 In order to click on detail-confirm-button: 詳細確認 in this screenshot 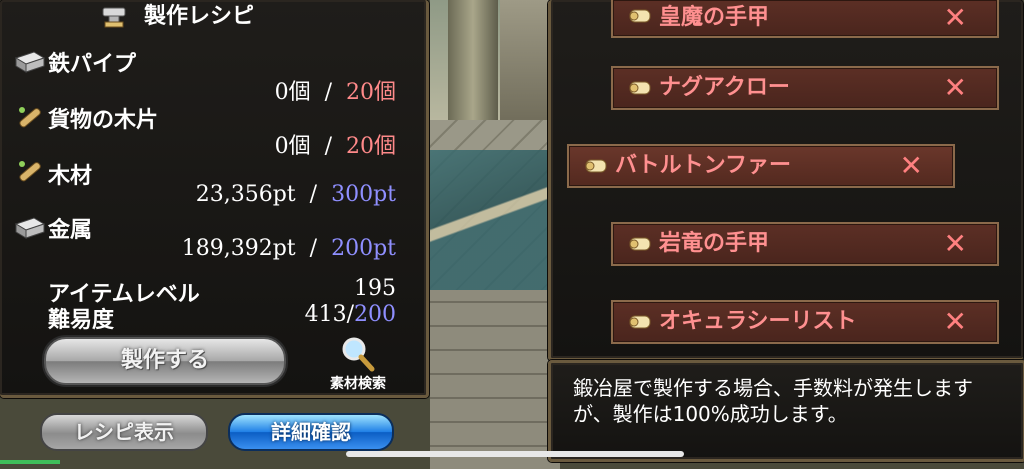, I will do `click(311, 432)`.